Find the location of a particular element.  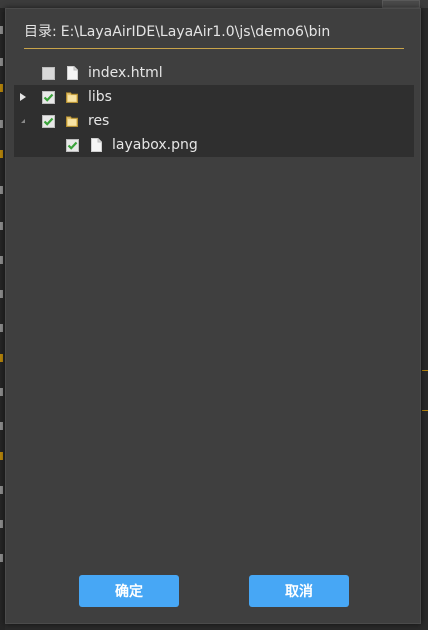

file-tree: index.html libs res layabox.png is located at coordinates (214, 109).